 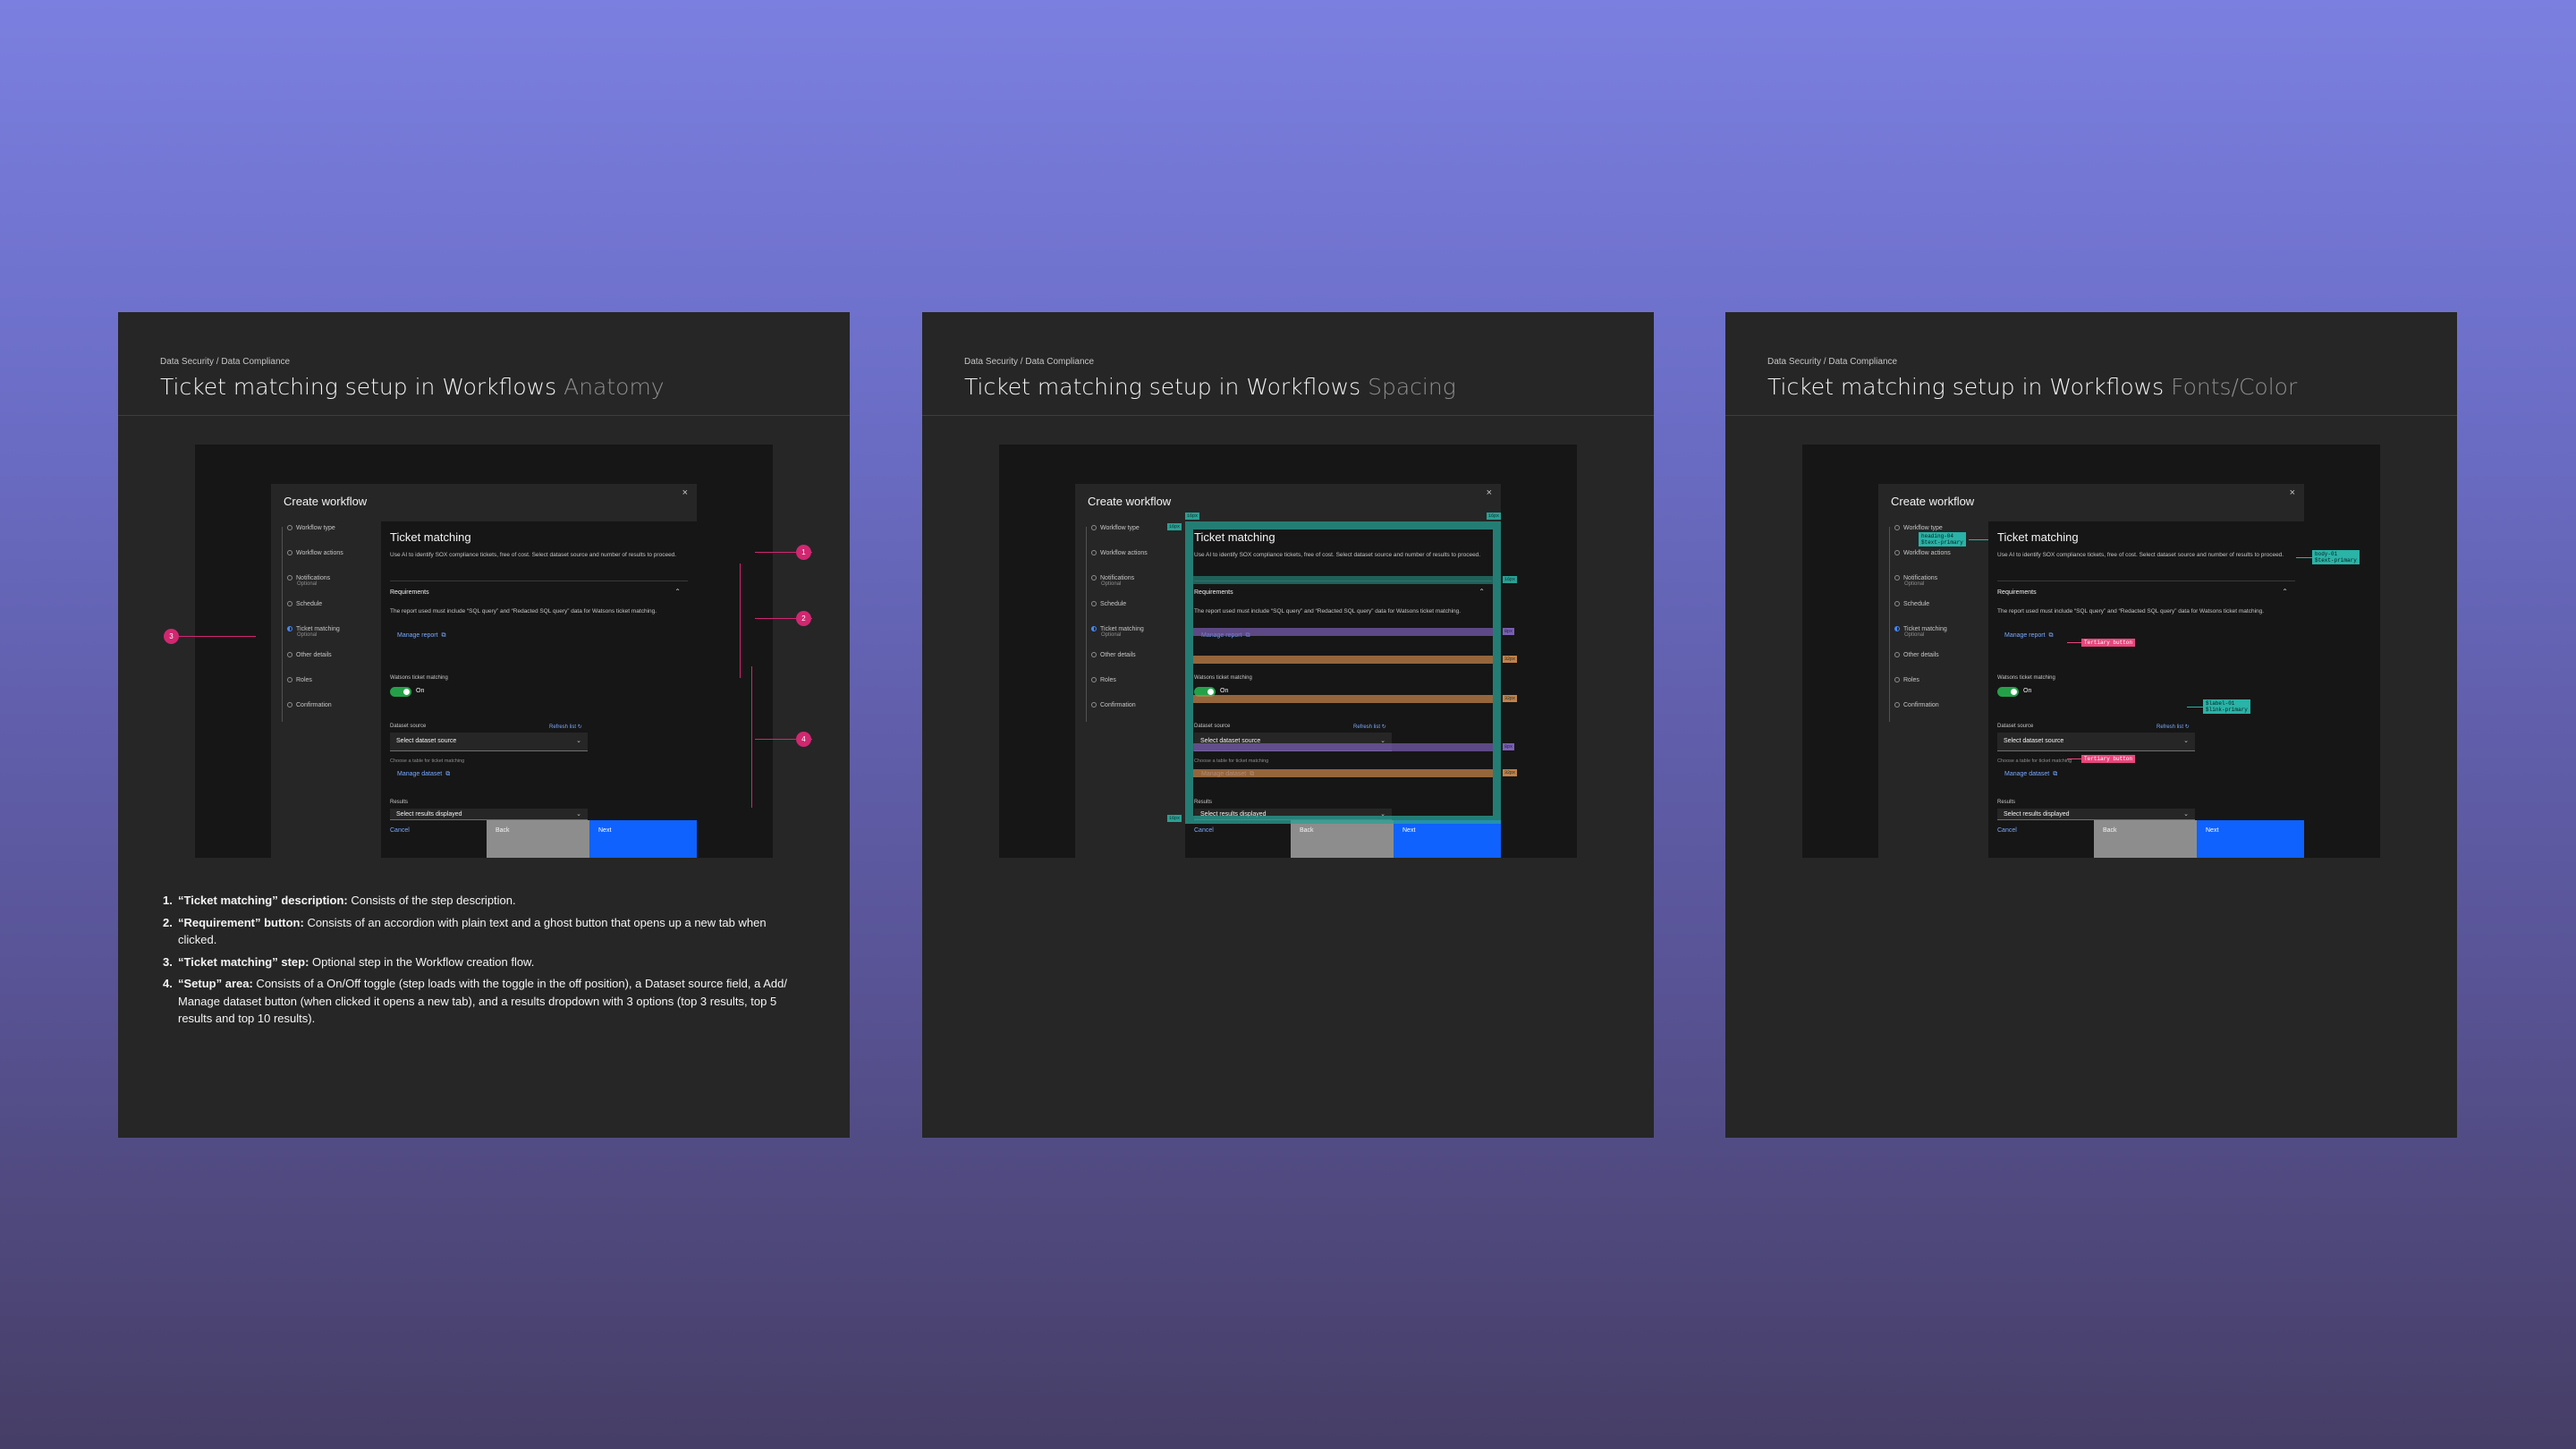 What do you see at coordinates (1118, 655) in the screenshot?
I see `nav-label: Other details` at bounding box center [1118, 655].